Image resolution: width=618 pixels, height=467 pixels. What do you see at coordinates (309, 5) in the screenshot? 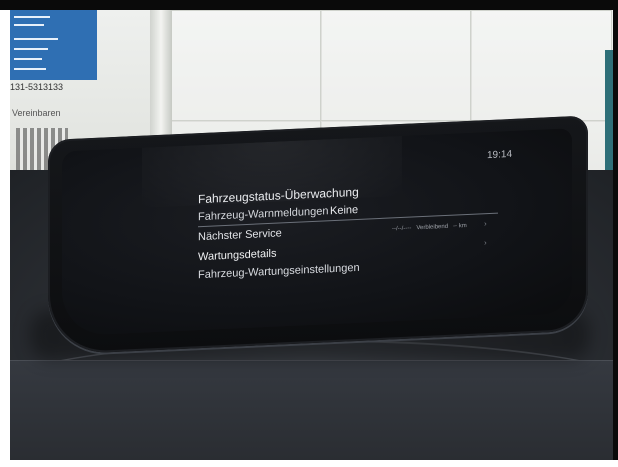
I see `top-border` at bounding box center [309, 5].